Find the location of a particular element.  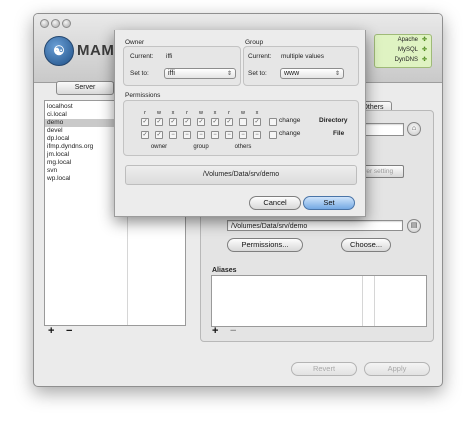

group-group: Current: multiple values Set to: www ⇕ is located at coordinates (301, 66).